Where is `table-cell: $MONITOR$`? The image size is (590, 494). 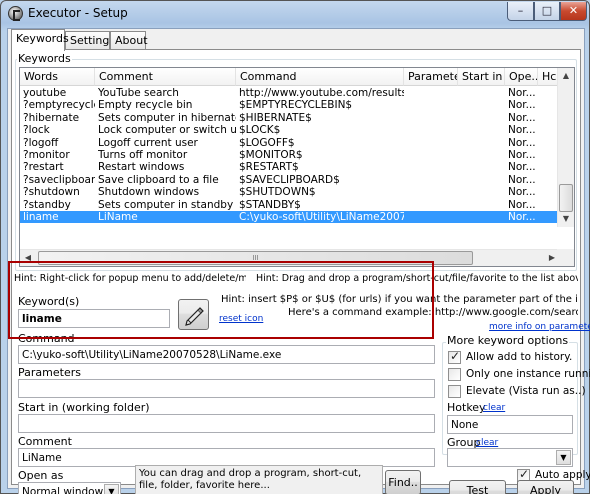
table-cell: $MONITOR$ is located at coordinates (271, 155).